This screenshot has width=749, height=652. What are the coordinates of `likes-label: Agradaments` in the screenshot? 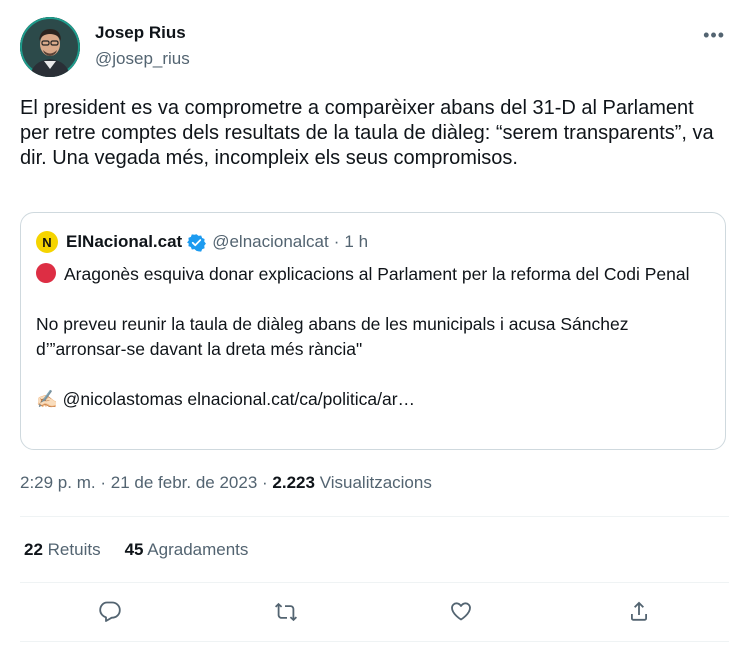 It's located at (198, 549).